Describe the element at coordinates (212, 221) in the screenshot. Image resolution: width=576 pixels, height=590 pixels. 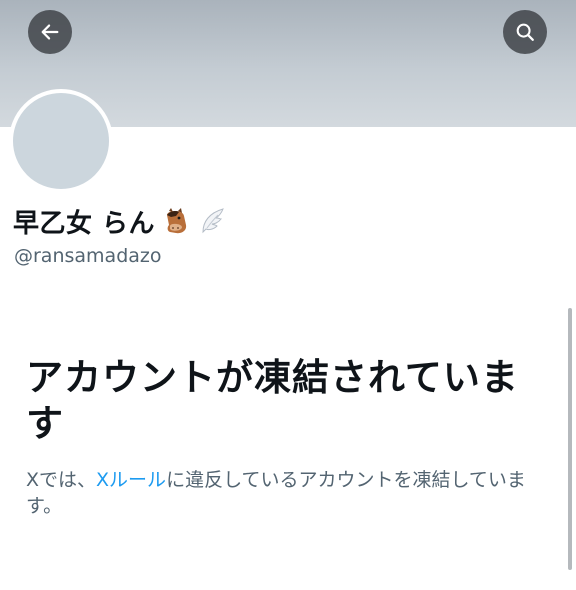
I see `wing-emoji` at that location.